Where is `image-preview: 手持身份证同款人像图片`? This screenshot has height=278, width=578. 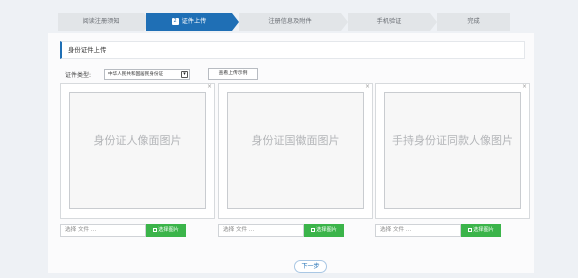
image-preview: 手持身份证同款人像图片 is located at coordinates (452, 150).